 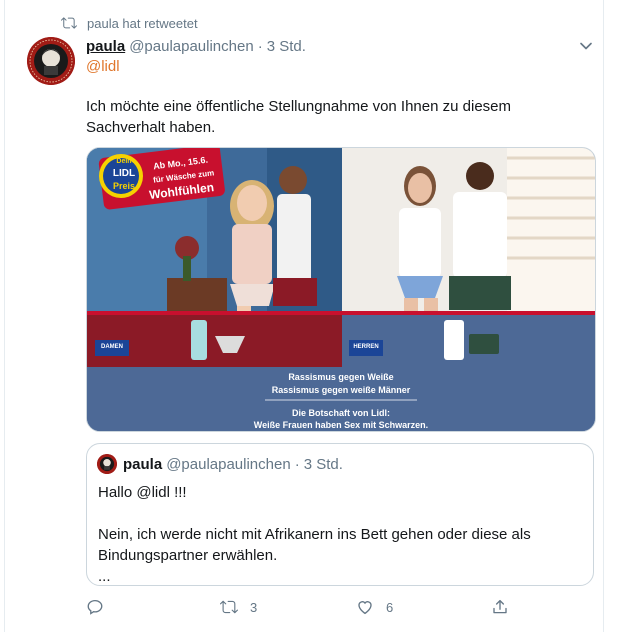 I want to click on share-action, so click(x=500, y=607).